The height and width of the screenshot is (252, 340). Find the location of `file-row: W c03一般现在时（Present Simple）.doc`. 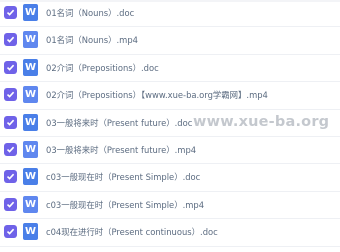

file-row: W c03一般现在时（Present Simple）.doc is located at coordinates (170, 178).